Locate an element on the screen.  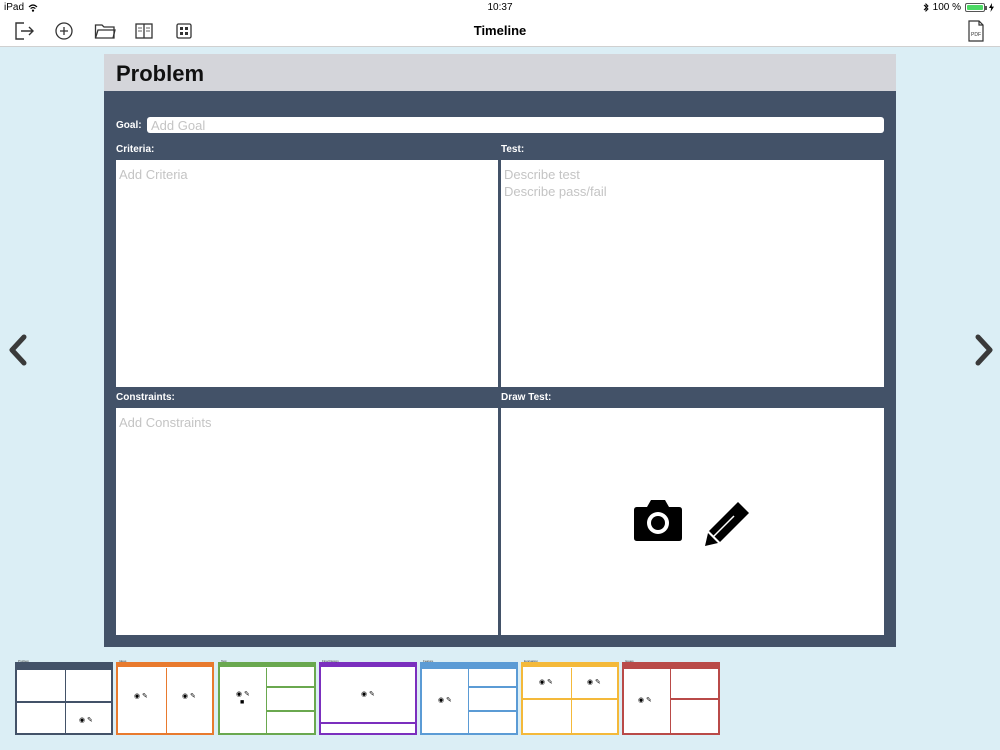
thumbnail-problem: Problem ◉ ✎ is located at coordinates (64, 697).